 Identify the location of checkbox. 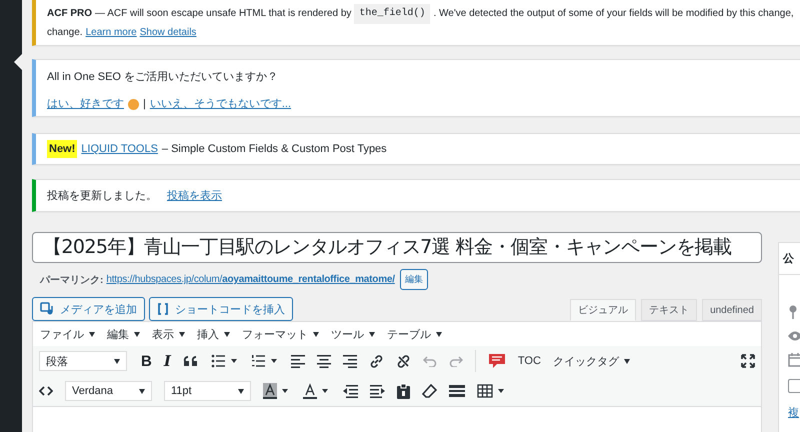
(794, 386).